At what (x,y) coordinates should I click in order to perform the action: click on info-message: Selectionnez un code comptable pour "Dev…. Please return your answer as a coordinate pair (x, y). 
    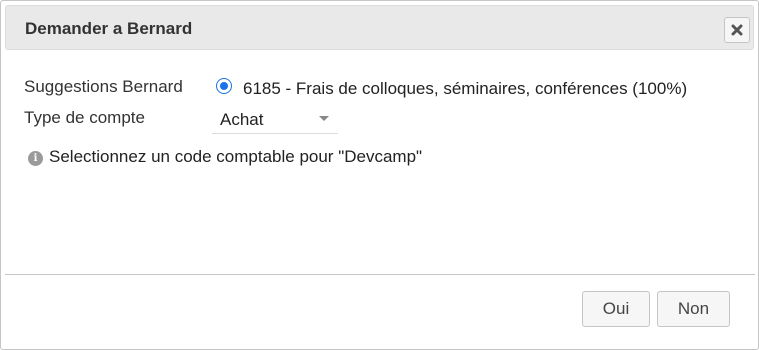
    Looking at the image, I should click on (236, 156).